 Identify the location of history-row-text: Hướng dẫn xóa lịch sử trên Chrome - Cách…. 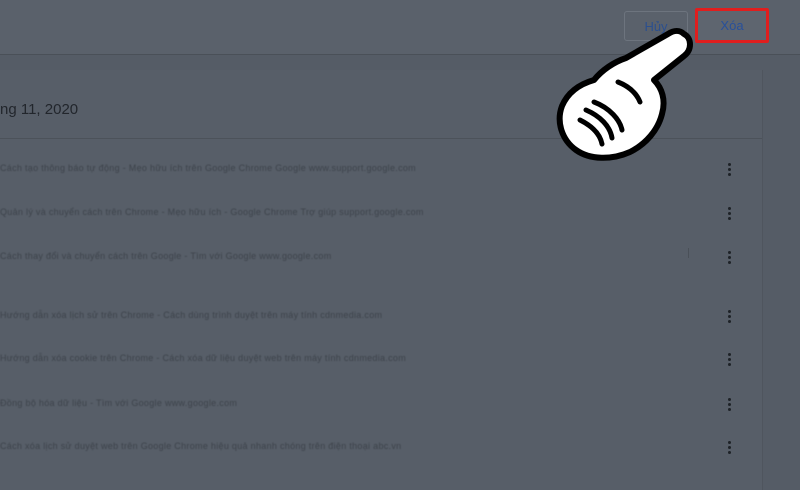
(254, 315).